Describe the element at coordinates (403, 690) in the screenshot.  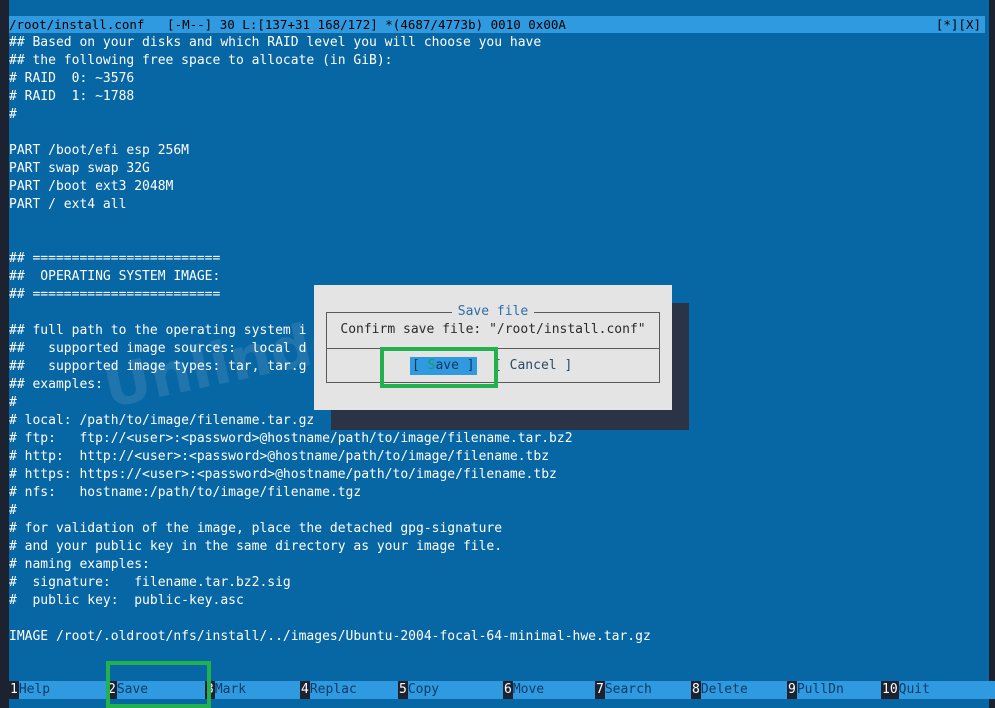
I see `fkey-number: 5` at that location.